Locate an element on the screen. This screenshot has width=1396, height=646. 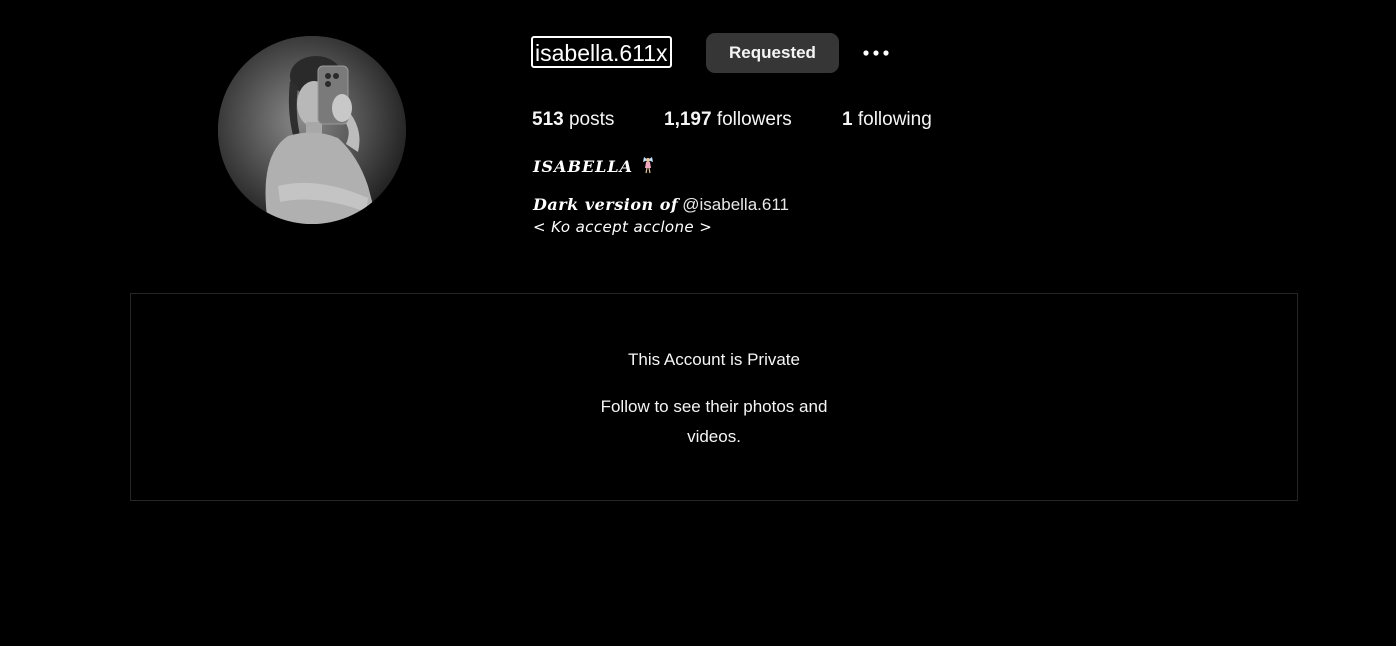
following-link: 1 following is located at coordinates (887, 120).